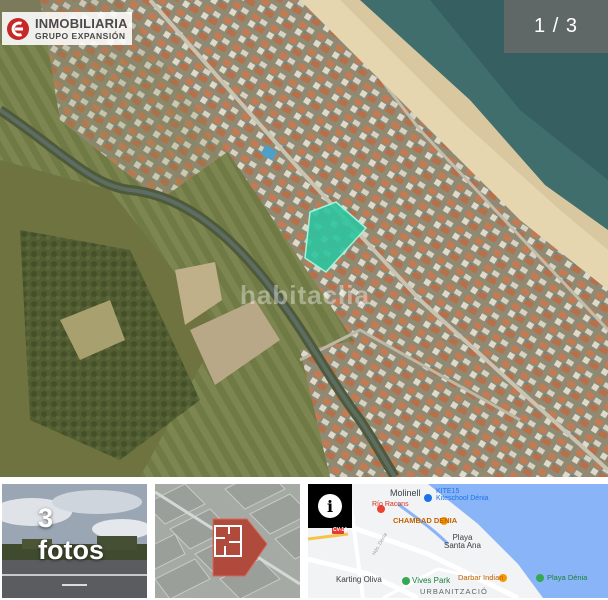  What do you see at coordinates (81, 23) in the screenshot?
I see `agency-name: INMOBILIARIA` at bounding box center [81, 23].